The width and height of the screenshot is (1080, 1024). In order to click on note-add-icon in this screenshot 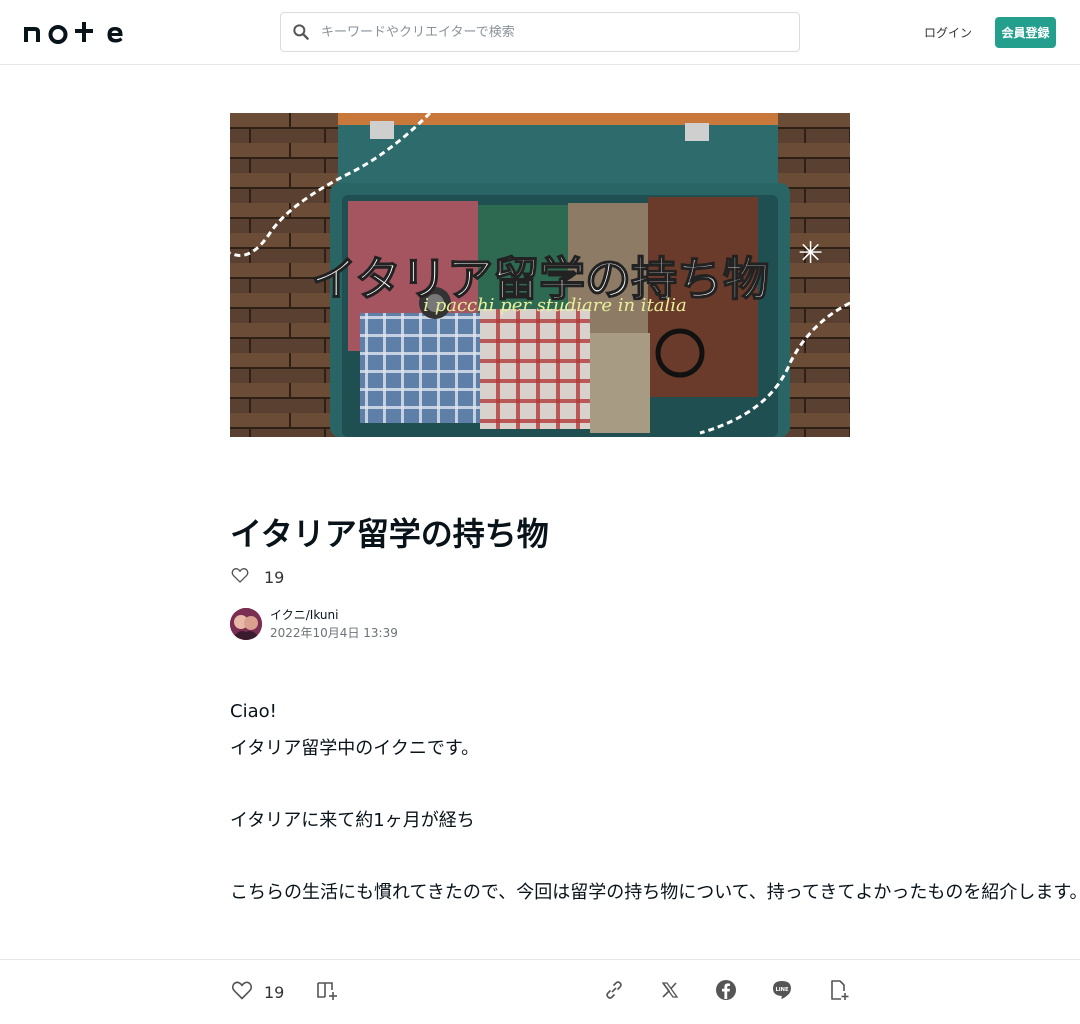, I will do `click(839, 992)`.